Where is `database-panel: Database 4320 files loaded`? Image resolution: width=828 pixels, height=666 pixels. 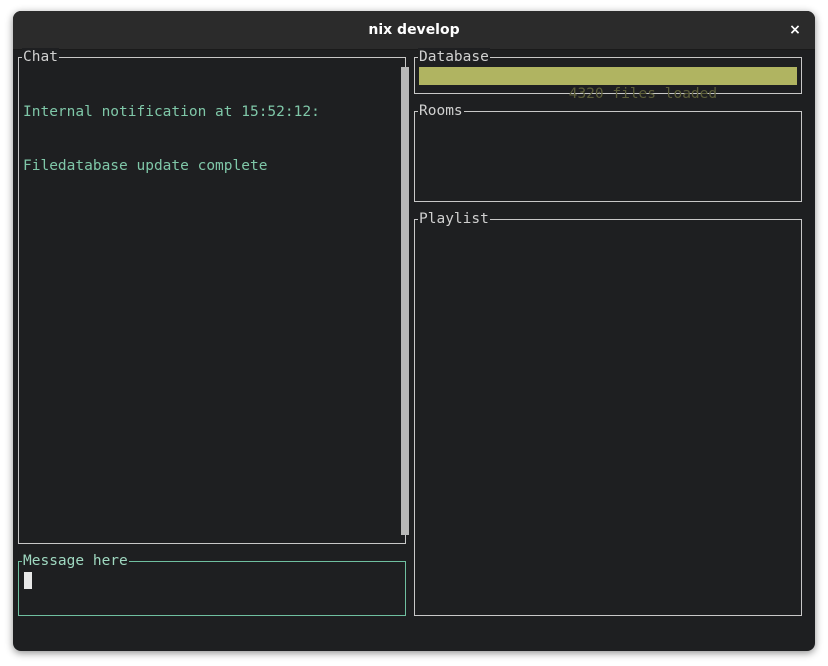
database-panel: Database 4320 files loaded is located at coordinates (608, 75).